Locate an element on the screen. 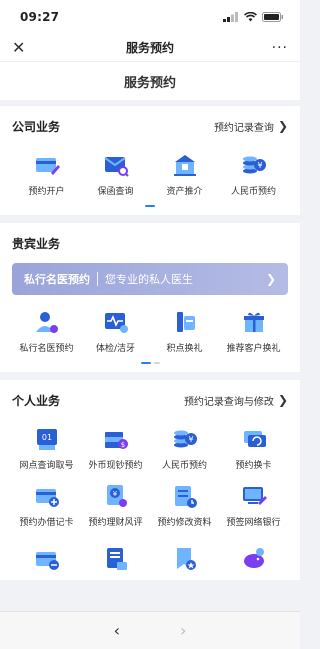 The image size is (320, 649). doctor-icon is located at coordinates (47, 322).